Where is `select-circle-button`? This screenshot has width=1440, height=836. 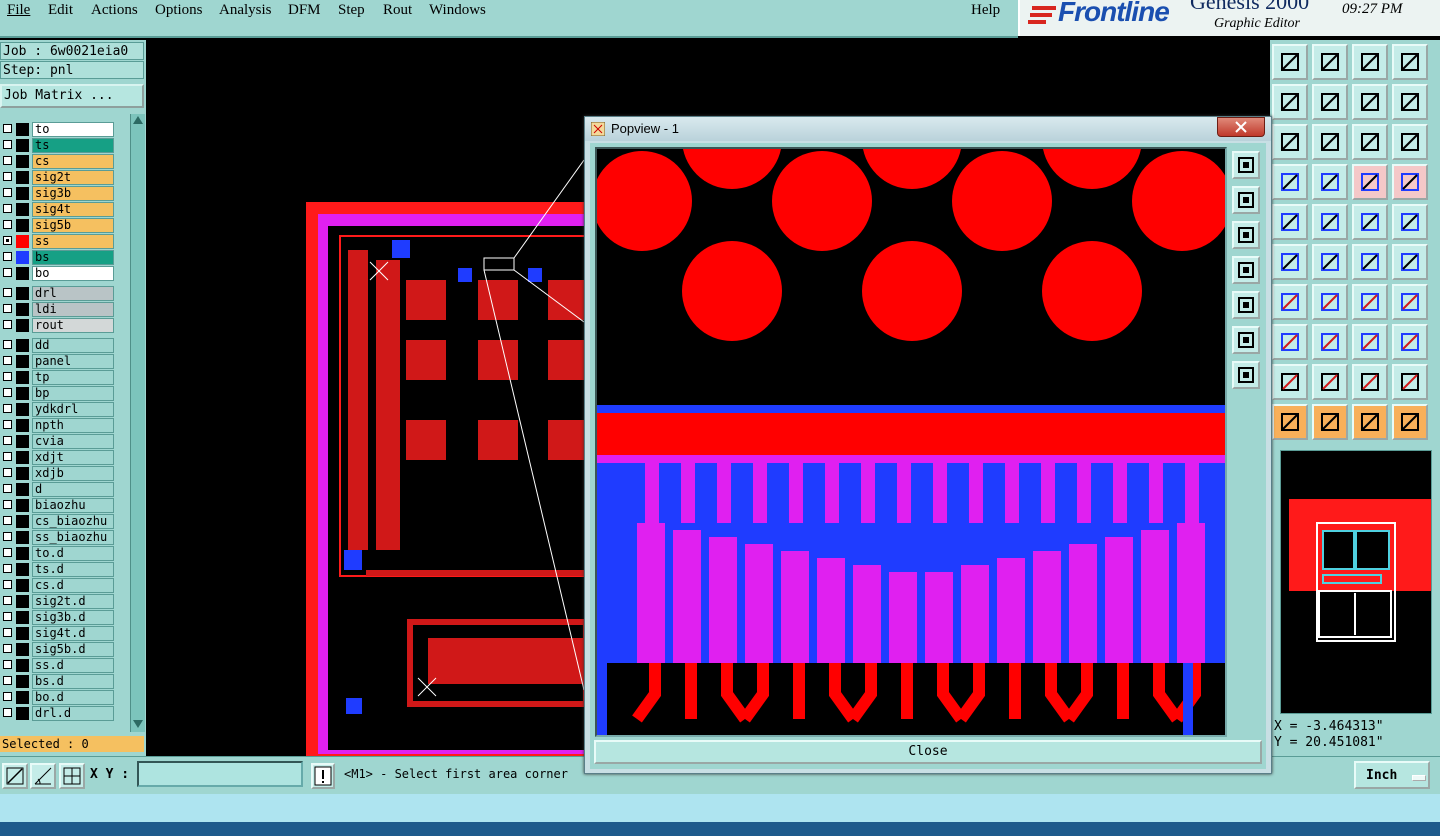 select-circle-button is located at coordinates (1370, 422).